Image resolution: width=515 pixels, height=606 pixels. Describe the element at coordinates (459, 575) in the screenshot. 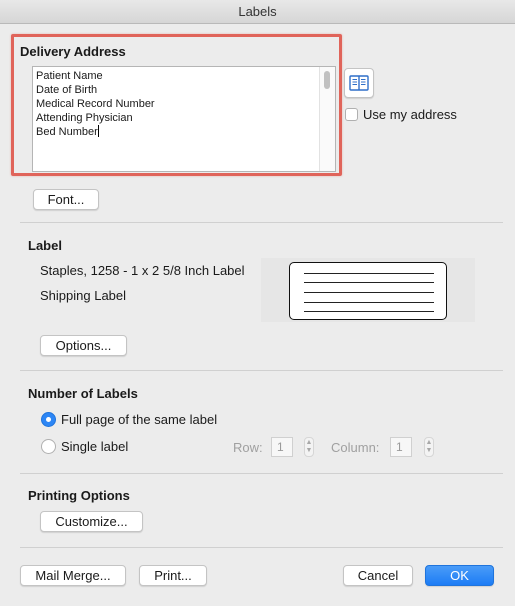

I see `ok-button: OK` at that location.